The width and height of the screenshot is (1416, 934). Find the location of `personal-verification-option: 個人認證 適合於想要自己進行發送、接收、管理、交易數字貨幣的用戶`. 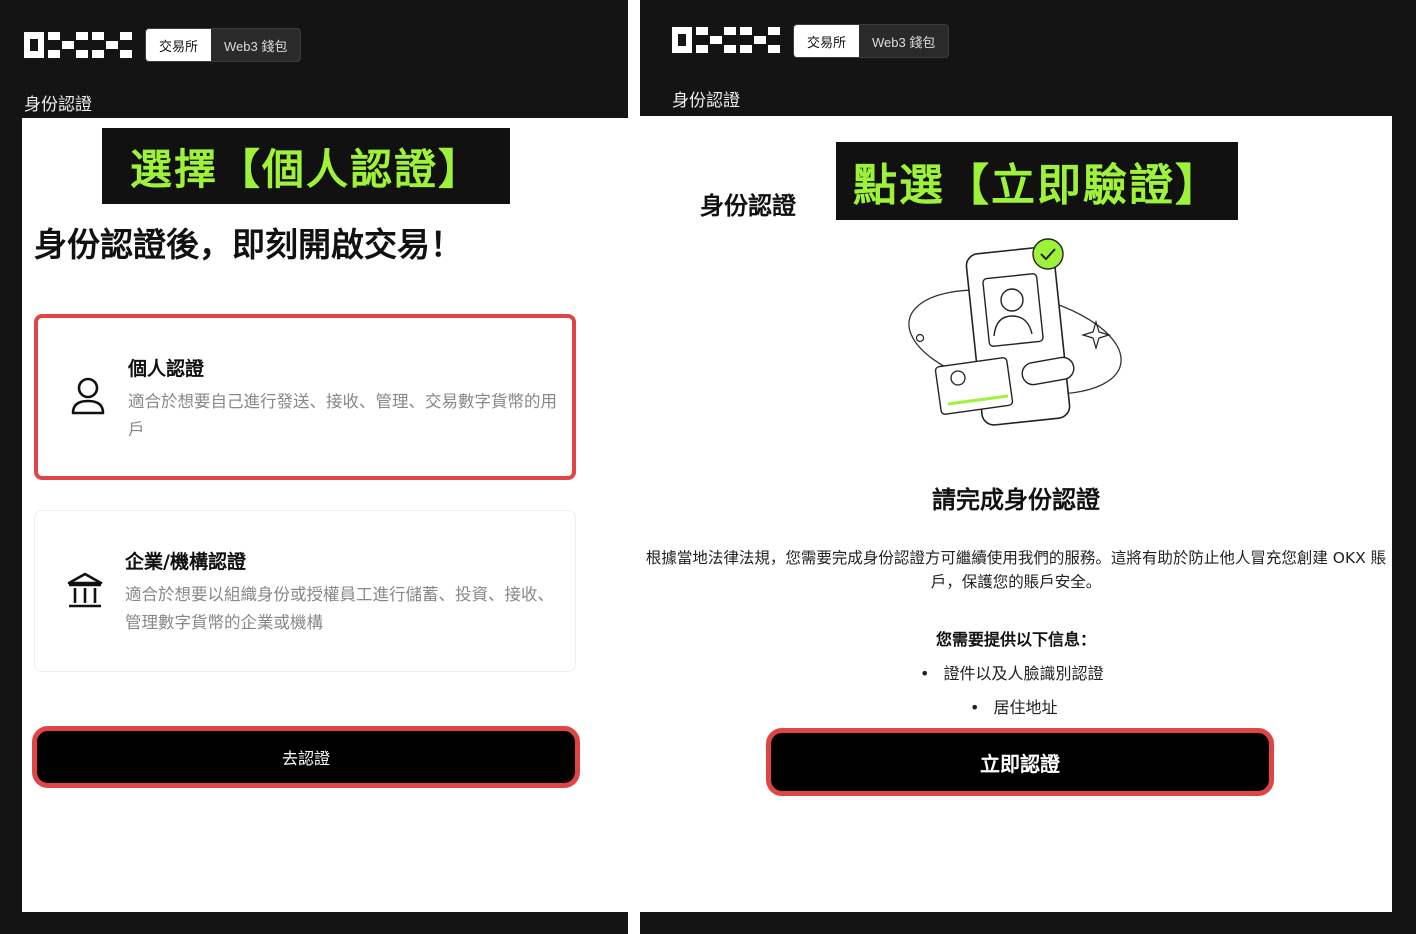

personal-verification-option: 個人認證 適合於想要自己進行發送、接收、管理、交易數字貨幣的用戶 is located at coordinates (305, 397).